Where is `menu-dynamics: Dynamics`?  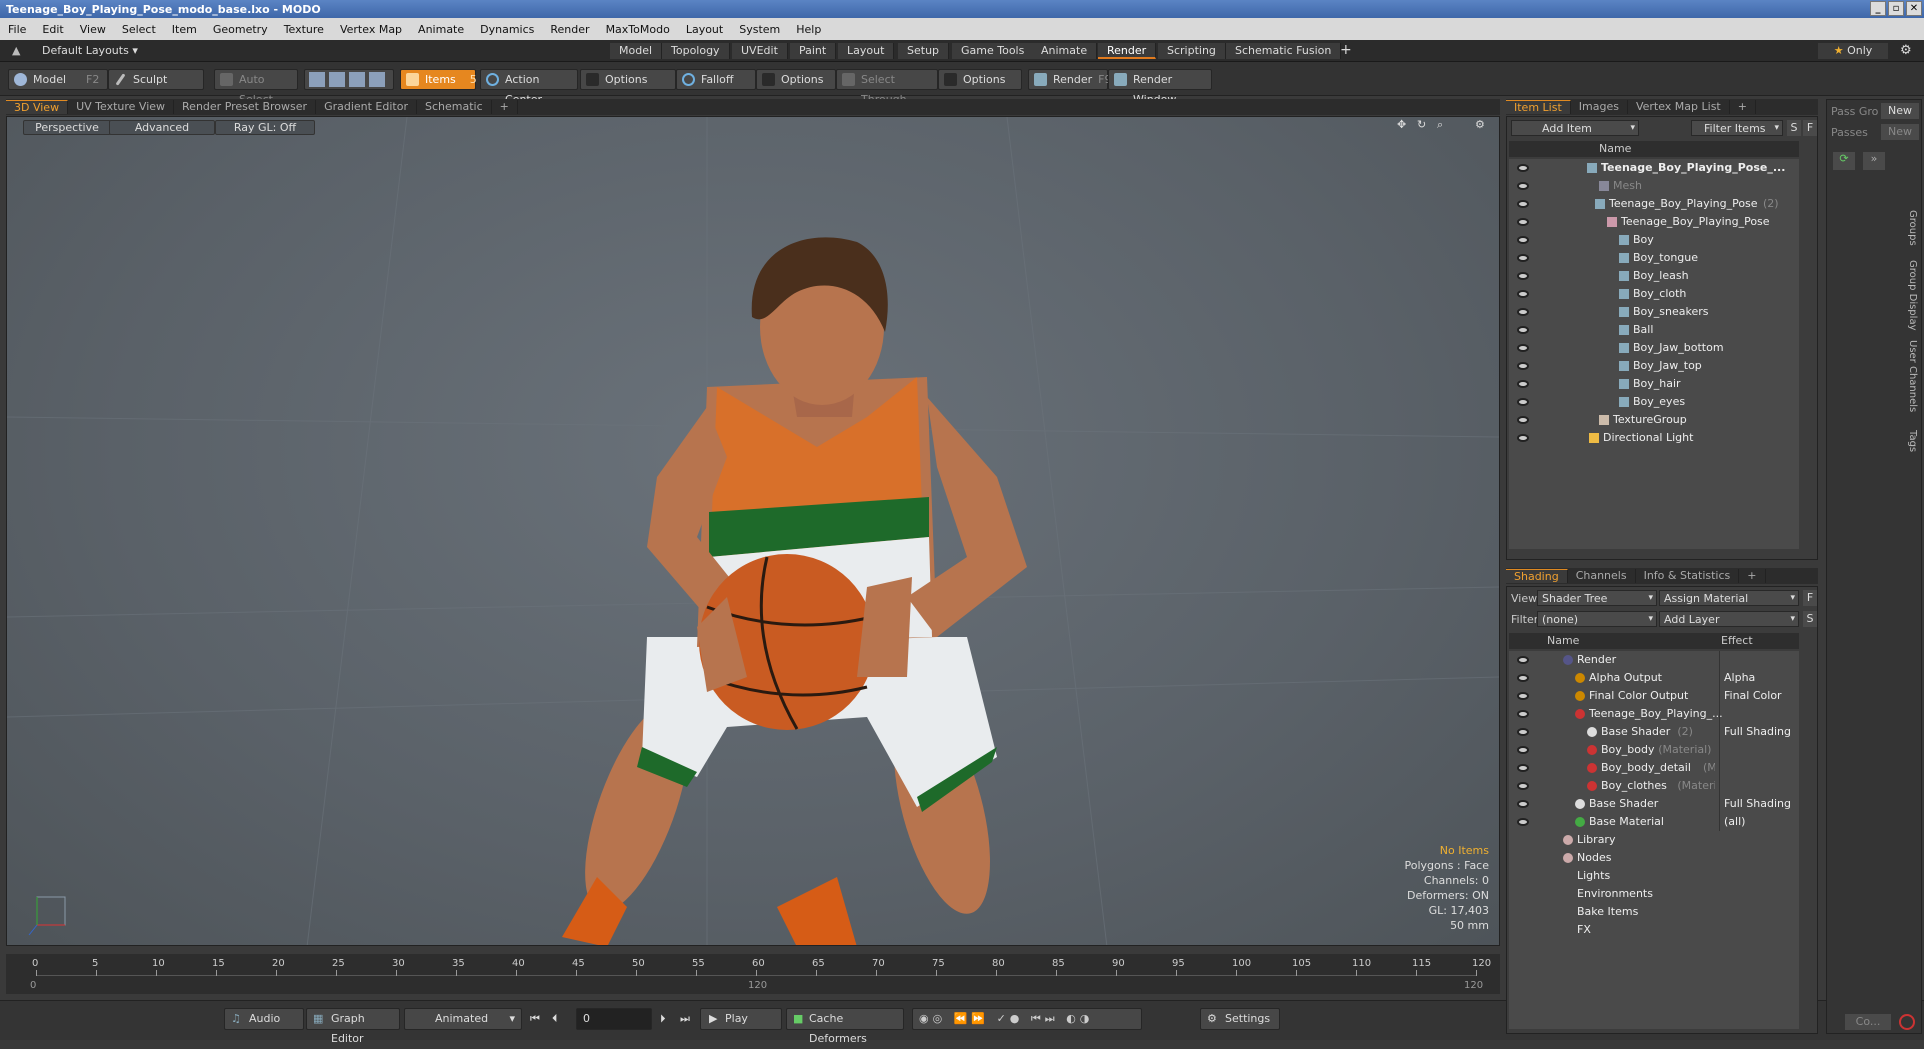
menu-dynamics: Dynamics is located at coordinates (507, 29).